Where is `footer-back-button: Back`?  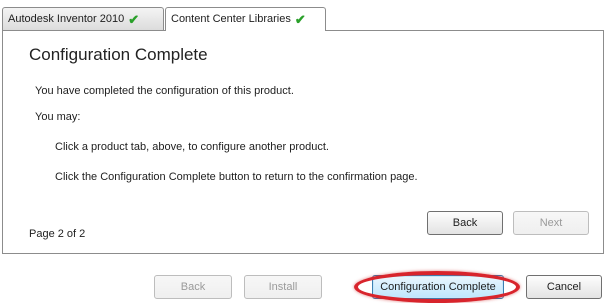
footer-back-button: Back is located at coordinates (193, 287).